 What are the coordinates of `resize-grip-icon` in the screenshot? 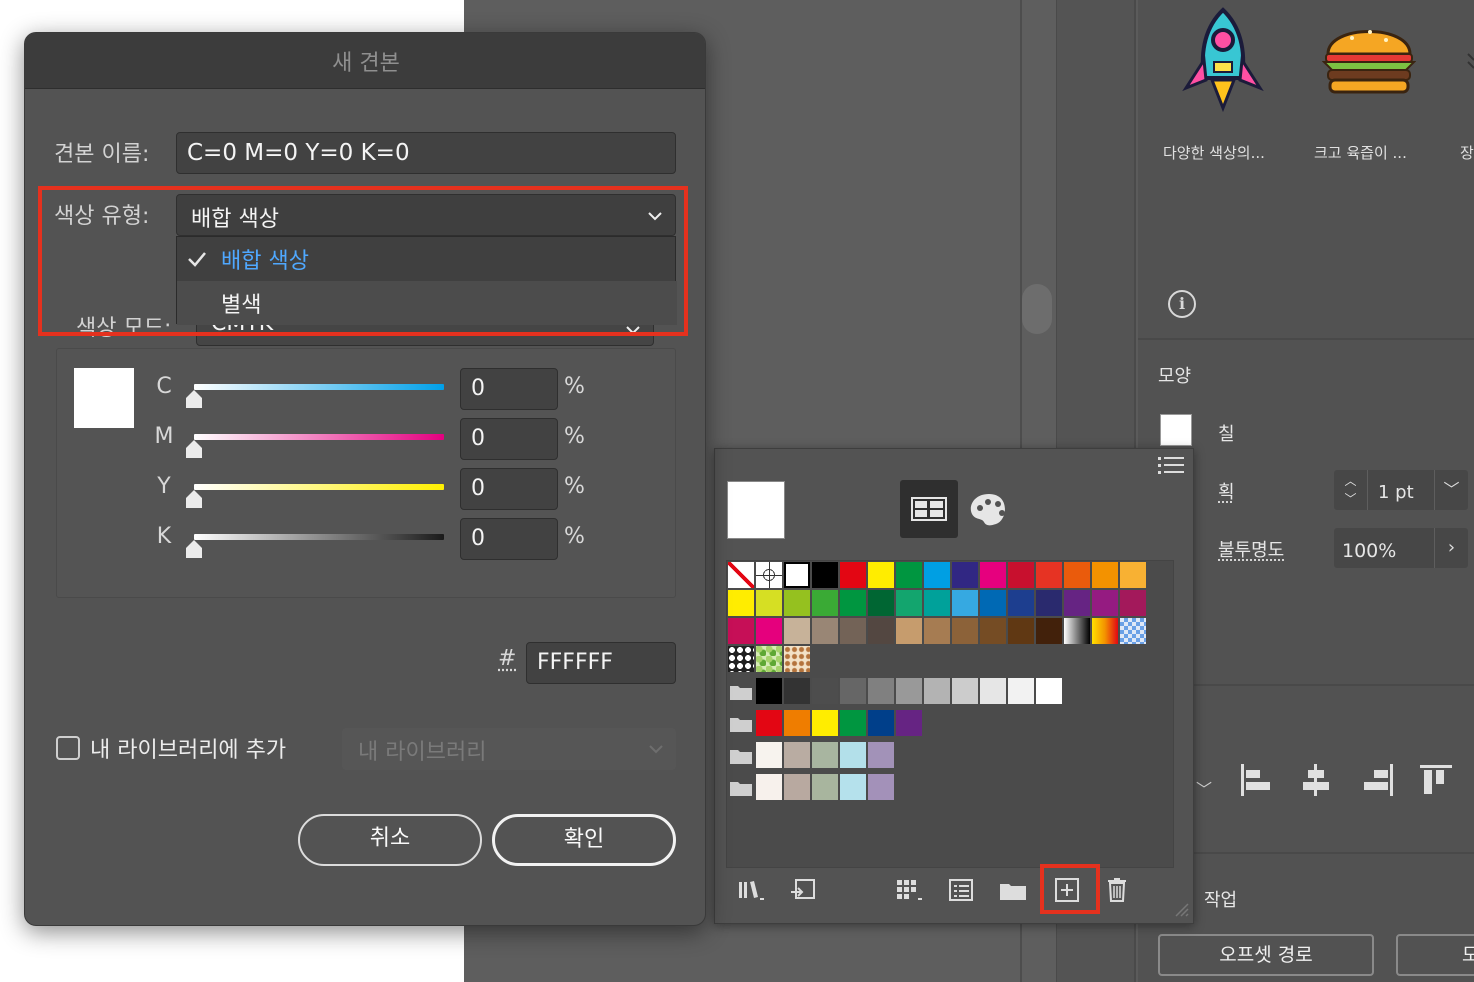 It's located at (1180, 908).